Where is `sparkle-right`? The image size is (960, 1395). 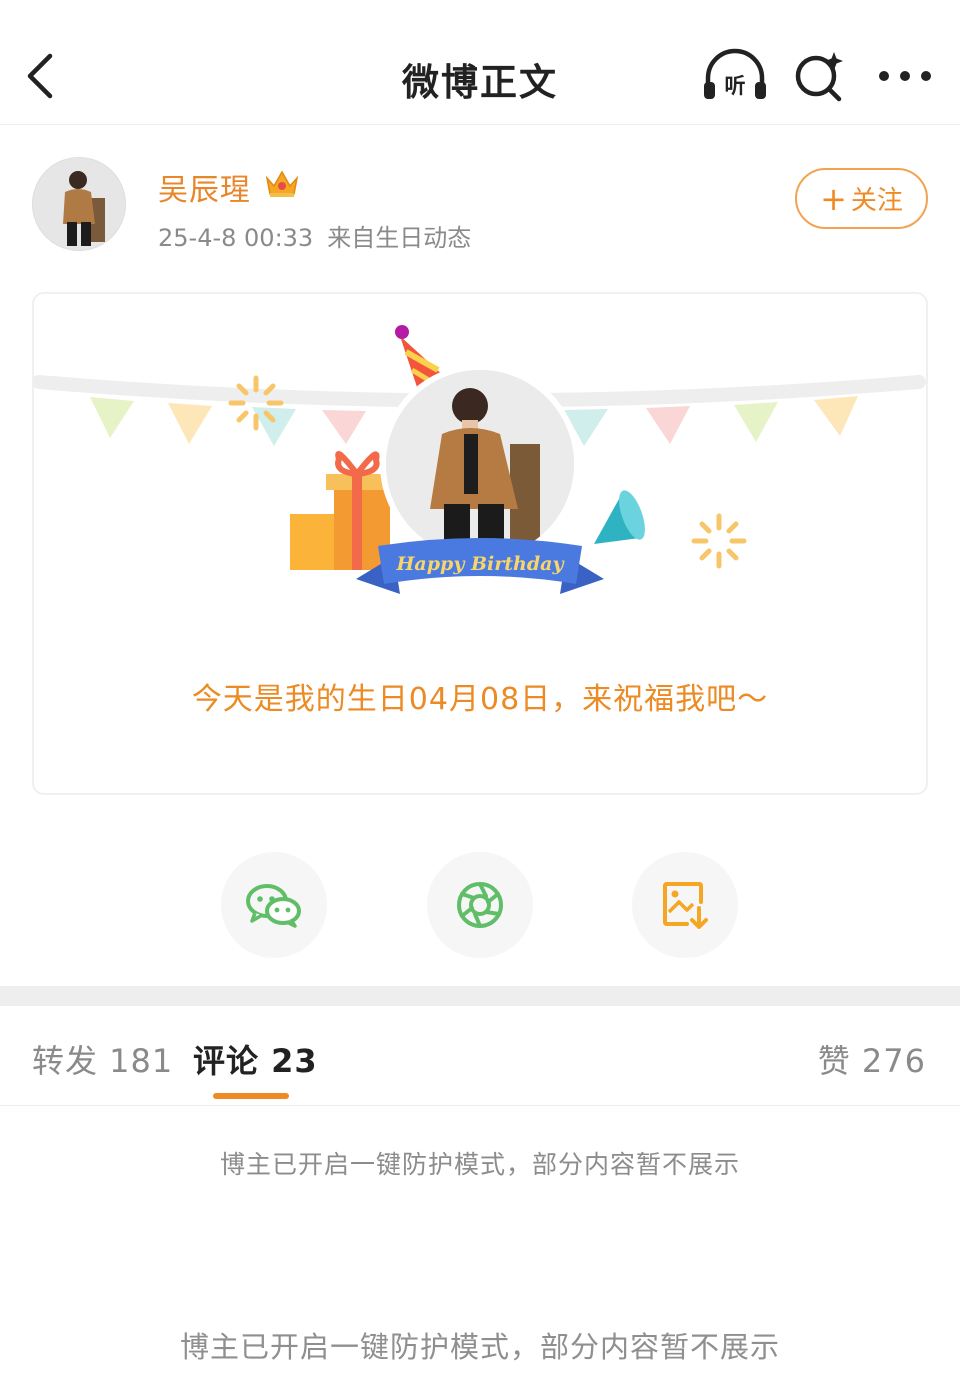
sparkle-right is located at coordinates (719, 541).